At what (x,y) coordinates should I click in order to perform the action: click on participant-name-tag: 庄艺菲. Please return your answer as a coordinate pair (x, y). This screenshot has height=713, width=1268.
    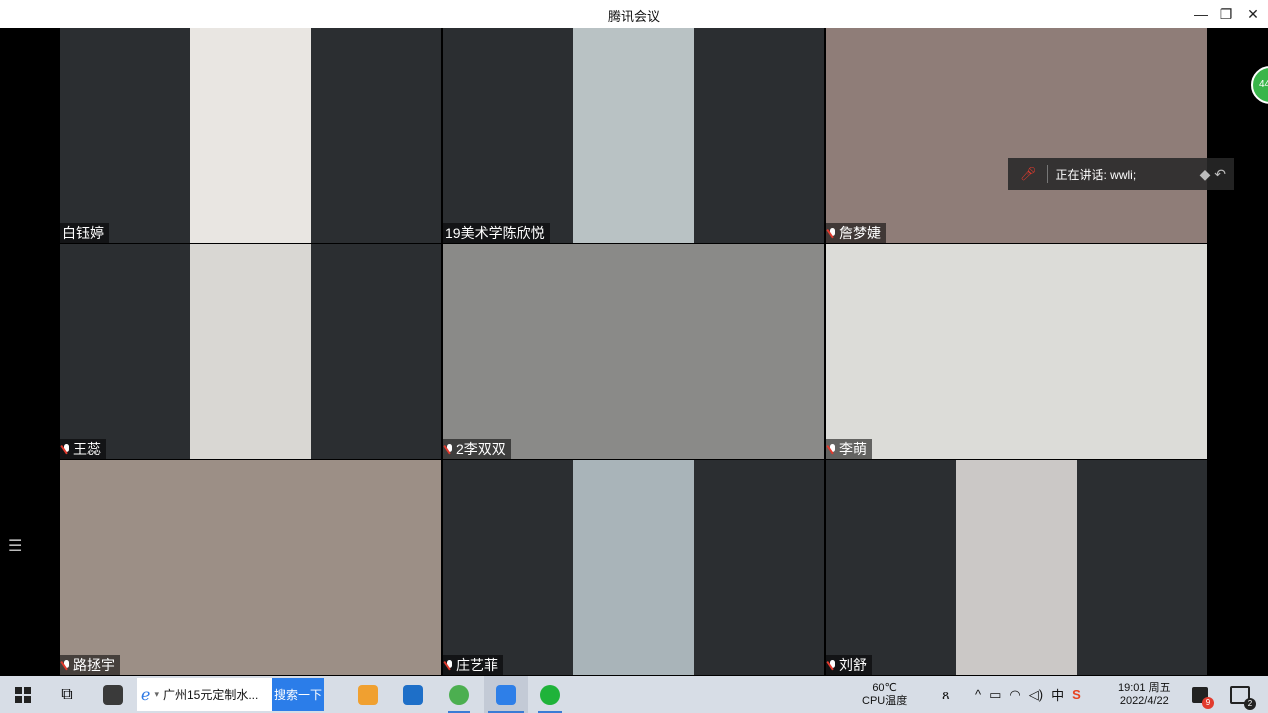
    Looking at the image, I should click on (473, 665).